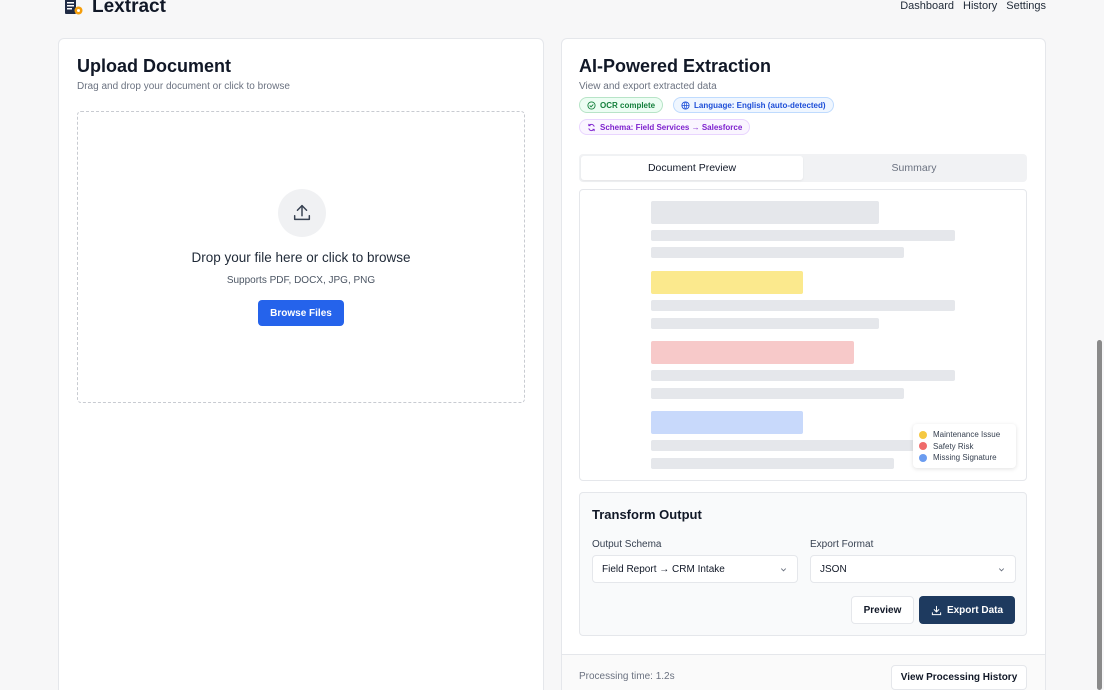 The image size is (1104, 690). Describe the element at coordinates (914, 168) in the screenshot. I see `tab-summary: Summary` at that location.